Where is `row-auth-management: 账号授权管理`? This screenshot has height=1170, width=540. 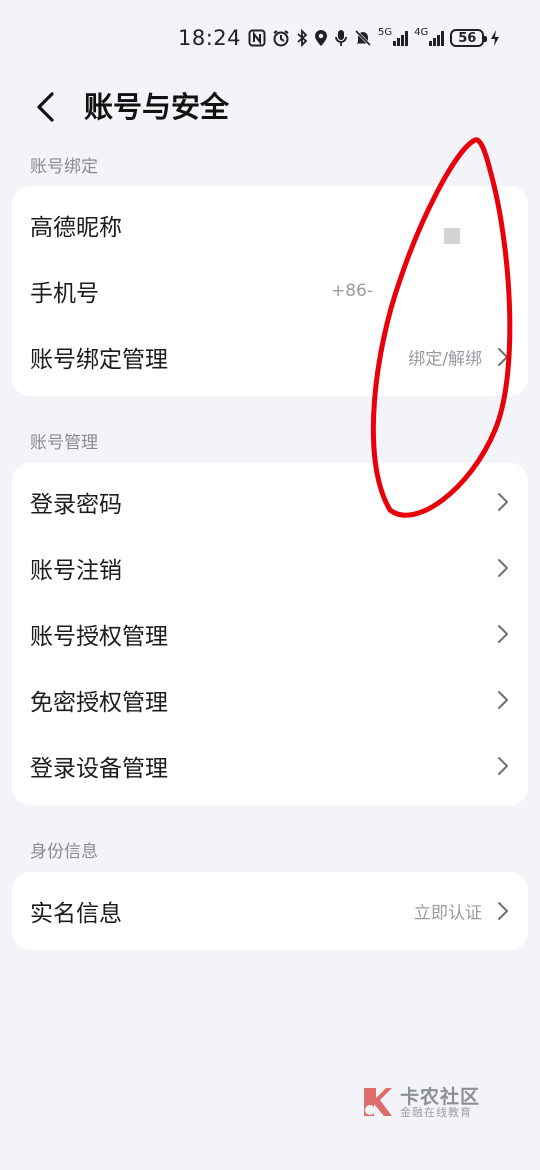 row-auth-management: 账号授权管理 is located at coordinates (270, 634).